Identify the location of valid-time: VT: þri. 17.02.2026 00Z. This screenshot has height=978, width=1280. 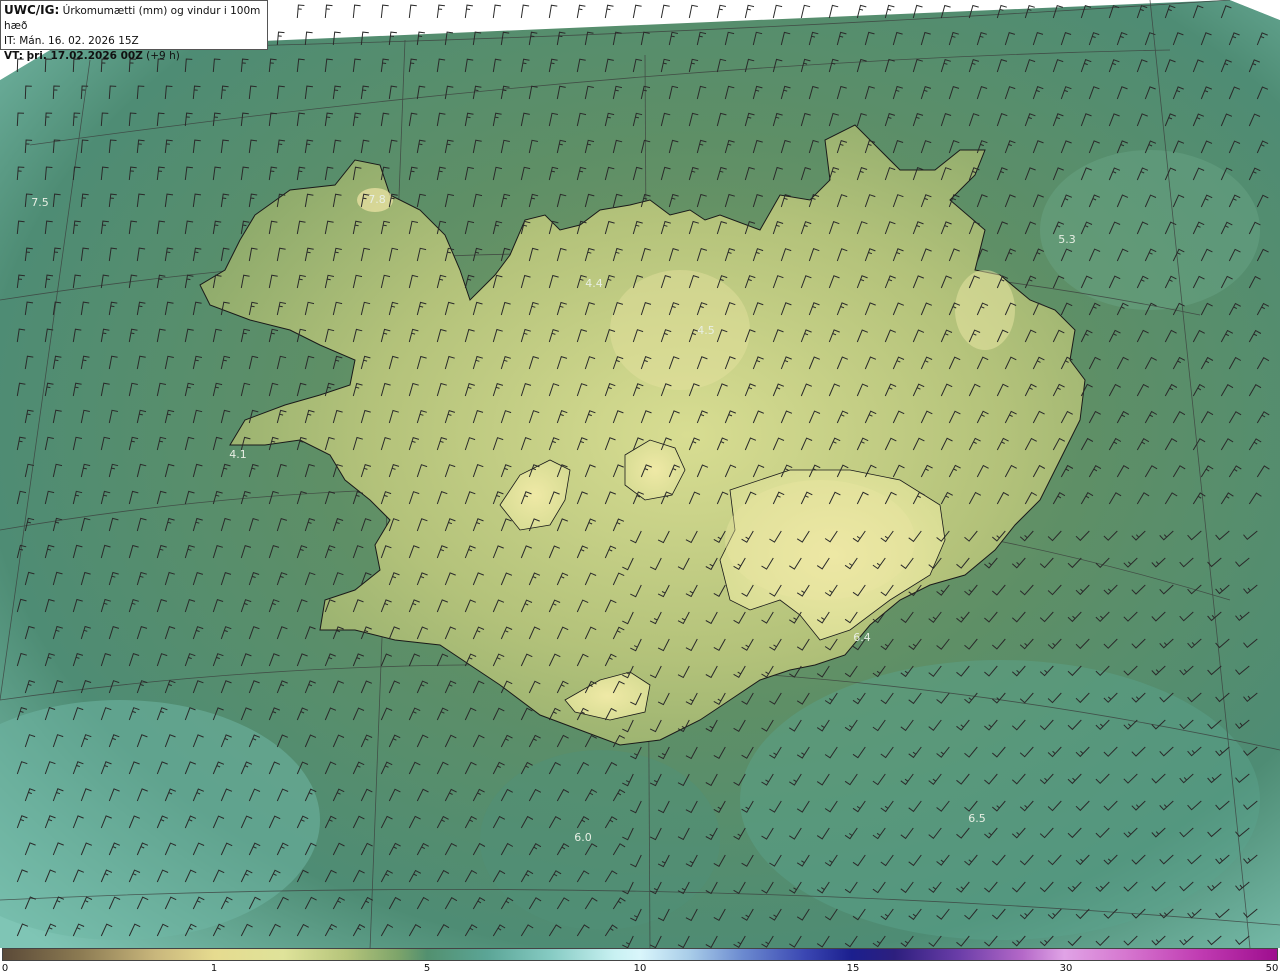
(73, 56).